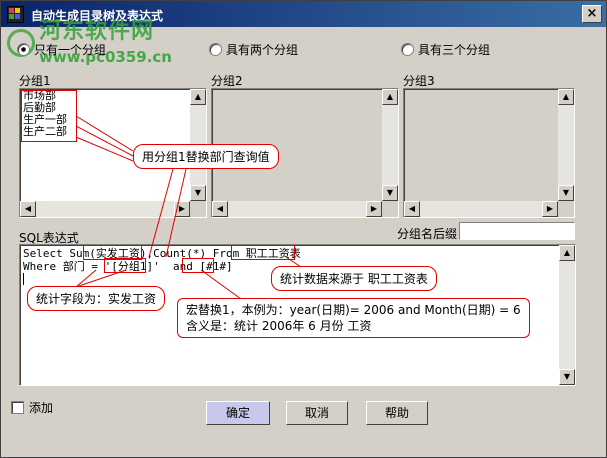  What do you see at coordinates (15, 14) in the screenshot?
I see `app-icon` at bounding box center [15, 14].